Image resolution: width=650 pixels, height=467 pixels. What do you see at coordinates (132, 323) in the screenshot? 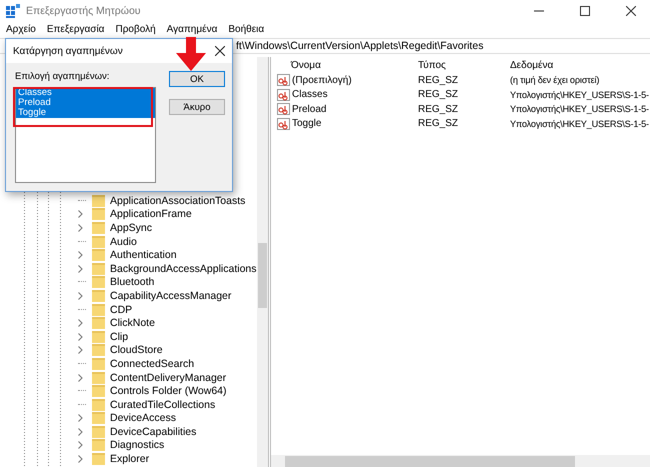
I see `tree-item: ClickNote` at bounding box center [132, 323].